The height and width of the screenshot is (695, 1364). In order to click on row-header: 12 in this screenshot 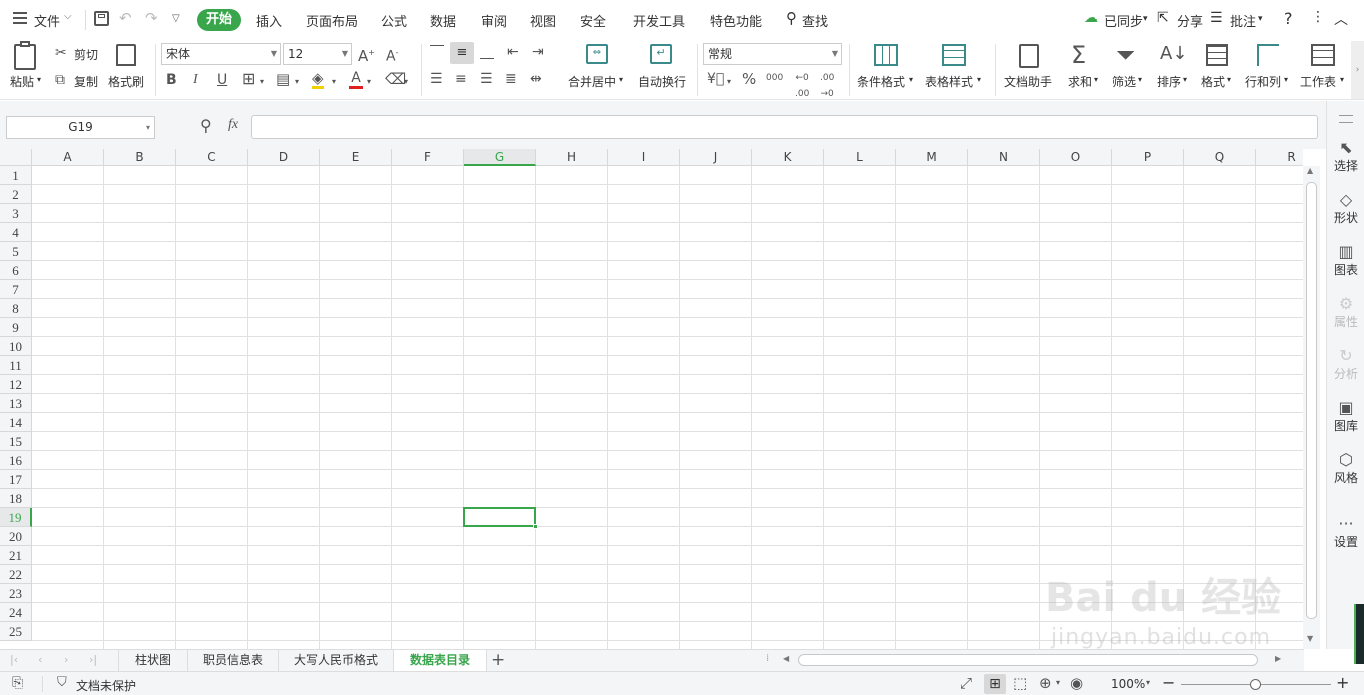, I will do `click(16, 384)`.